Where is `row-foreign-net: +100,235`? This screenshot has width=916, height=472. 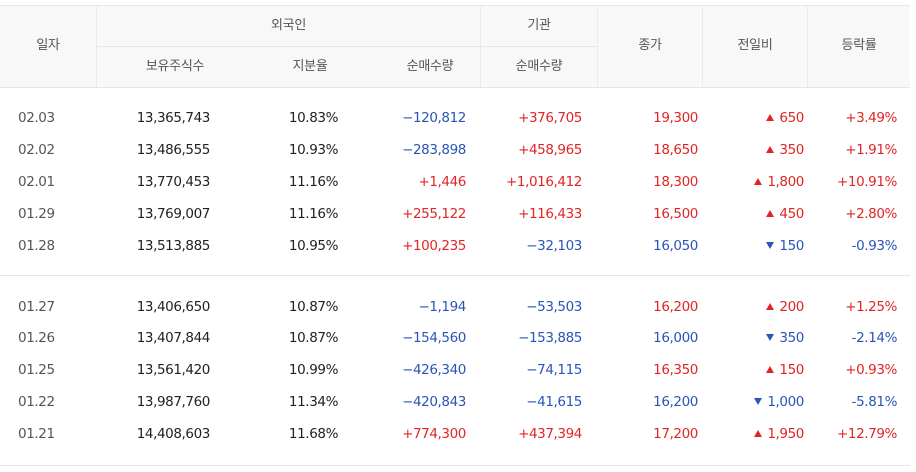 row-foreign-net: +100,235 is located at coordinates (434, 246).